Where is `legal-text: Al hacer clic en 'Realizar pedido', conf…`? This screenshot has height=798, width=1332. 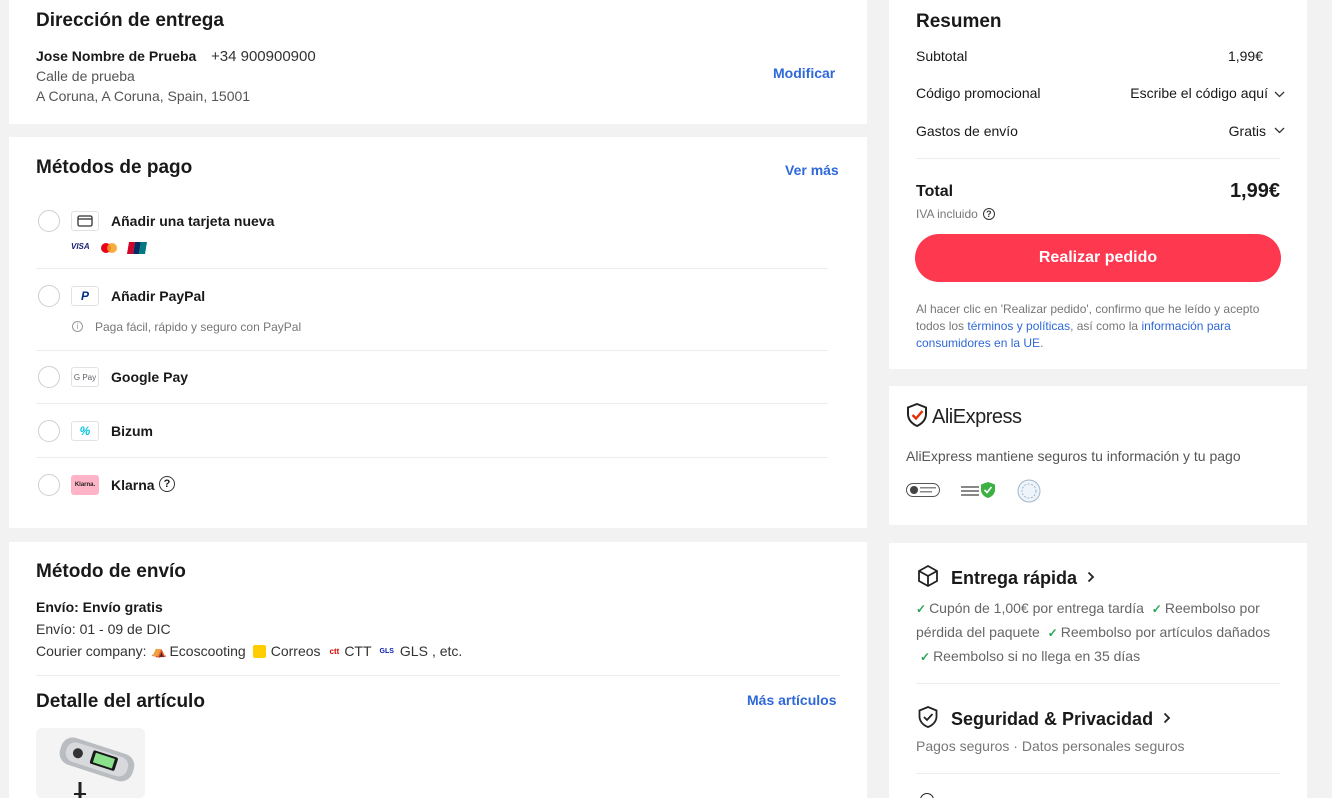
legal-text: Al hacer clic en 'Realizar pedido', conf… is located at coordinates (1088, 326).